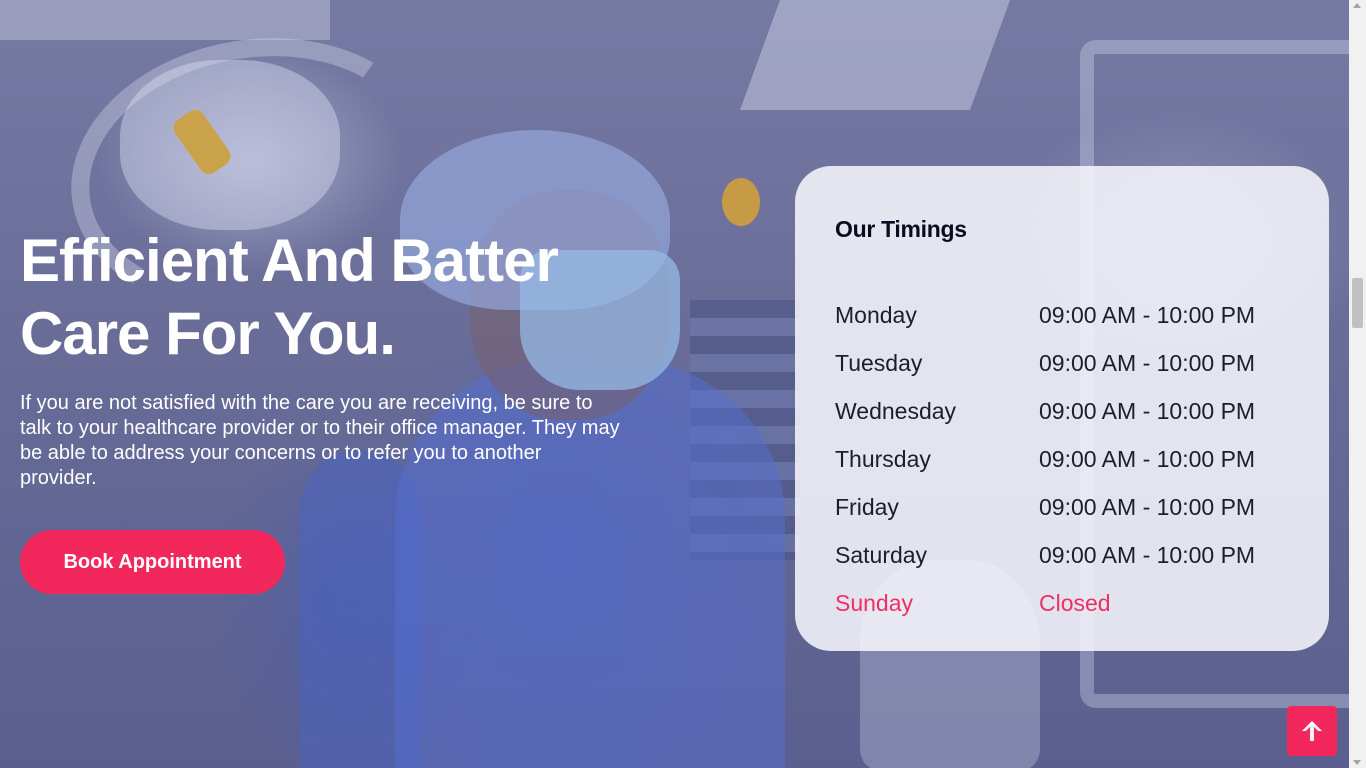 This screenshot has height=768, width=1366. What do you see at coordinates (741, 202) in the screenshot?
I see `surgical-lamp-handle` at bounding box center [741, 202].